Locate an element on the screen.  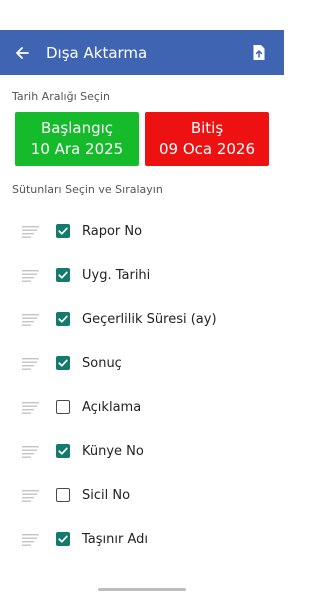
start-date-title: Başlangıç is located at coordinates (77, 127).